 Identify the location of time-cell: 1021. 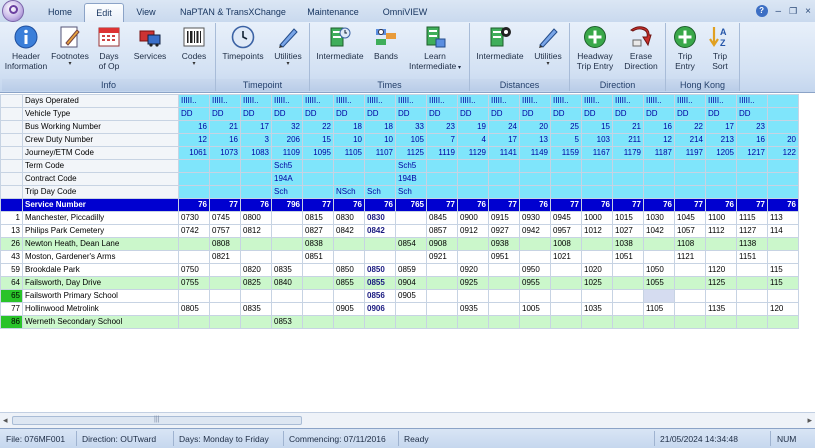
(566, 257).